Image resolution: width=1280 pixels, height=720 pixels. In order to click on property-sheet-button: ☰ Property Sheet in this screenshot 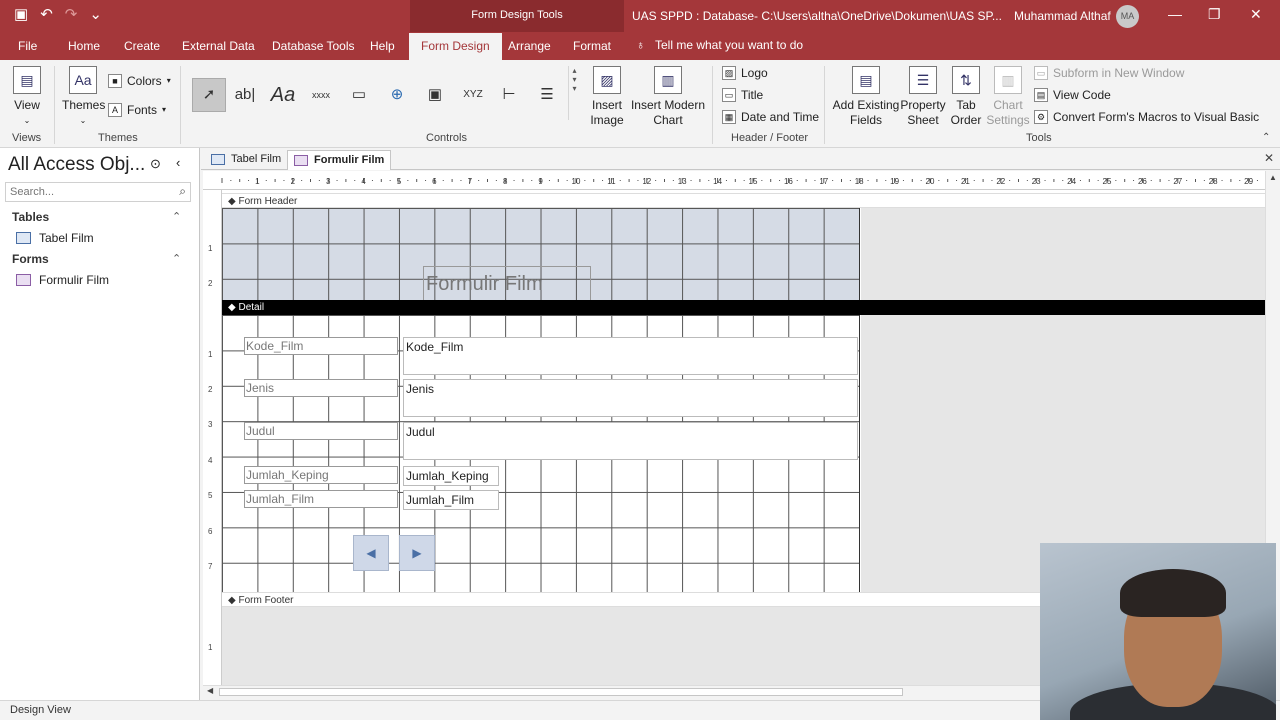, I will do `click(923, 97)`.